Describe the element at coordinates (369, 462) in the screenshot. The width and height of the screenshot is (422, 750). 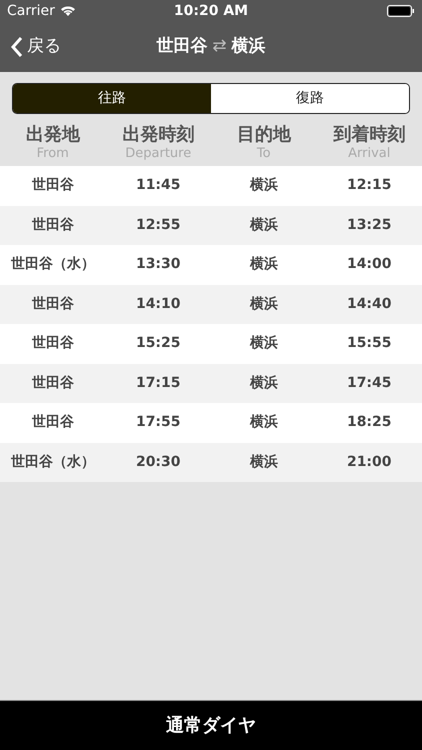
I see `table-cell-text: 21:00` at that location.